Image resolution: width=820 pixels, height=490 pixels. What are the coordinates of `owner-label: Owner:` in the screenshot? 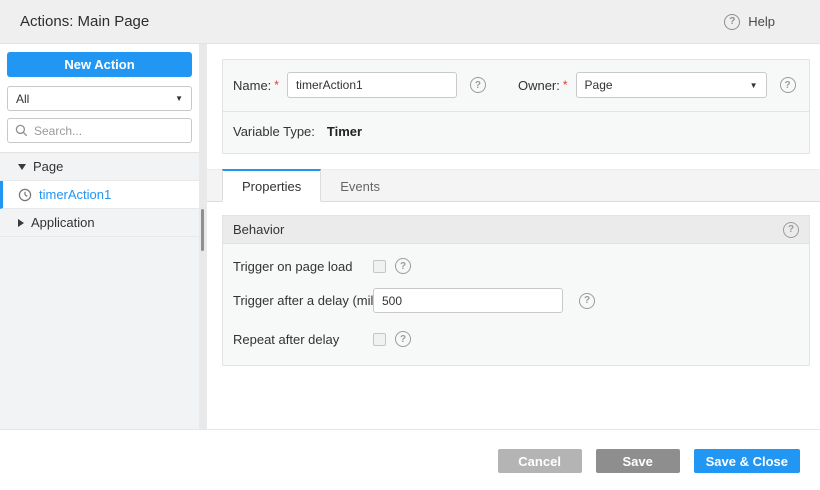 It's located at (538, 85).